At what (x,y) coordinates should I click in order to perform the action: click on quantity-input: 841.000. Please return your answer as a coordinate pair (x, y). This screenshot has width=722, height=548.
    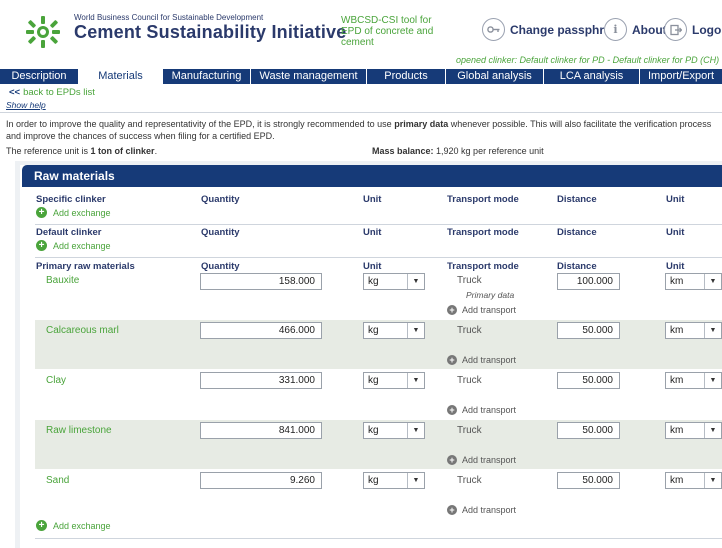
    Looking at the image, I should click on (261, 430).